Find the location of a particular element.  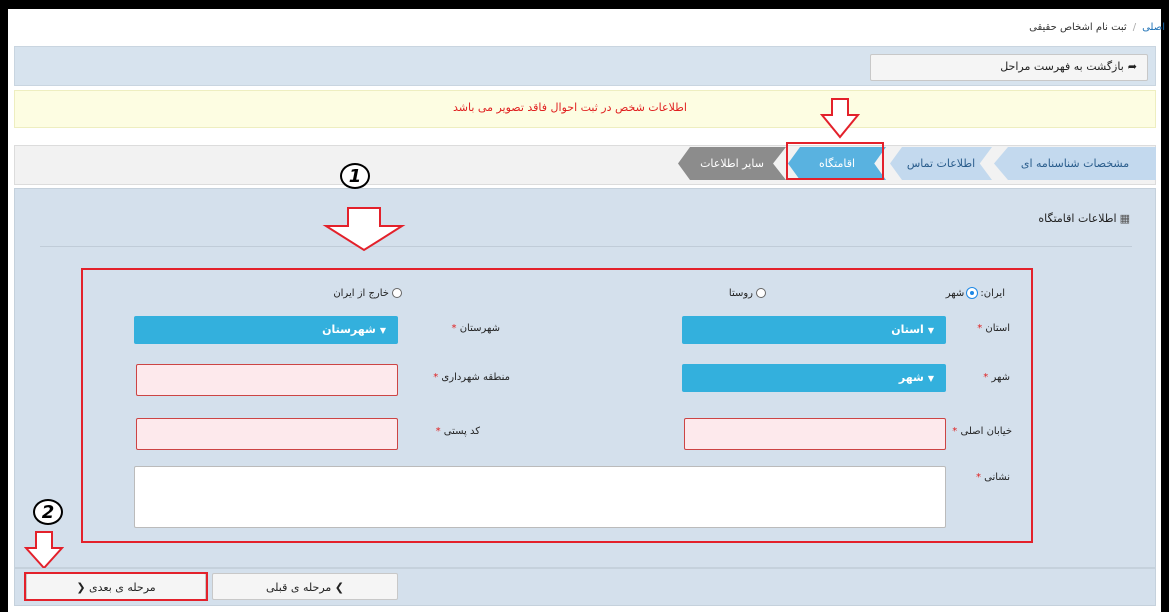

section-title-text: اطلاعات اقامتگاه is located at coordinates (1077, 218).